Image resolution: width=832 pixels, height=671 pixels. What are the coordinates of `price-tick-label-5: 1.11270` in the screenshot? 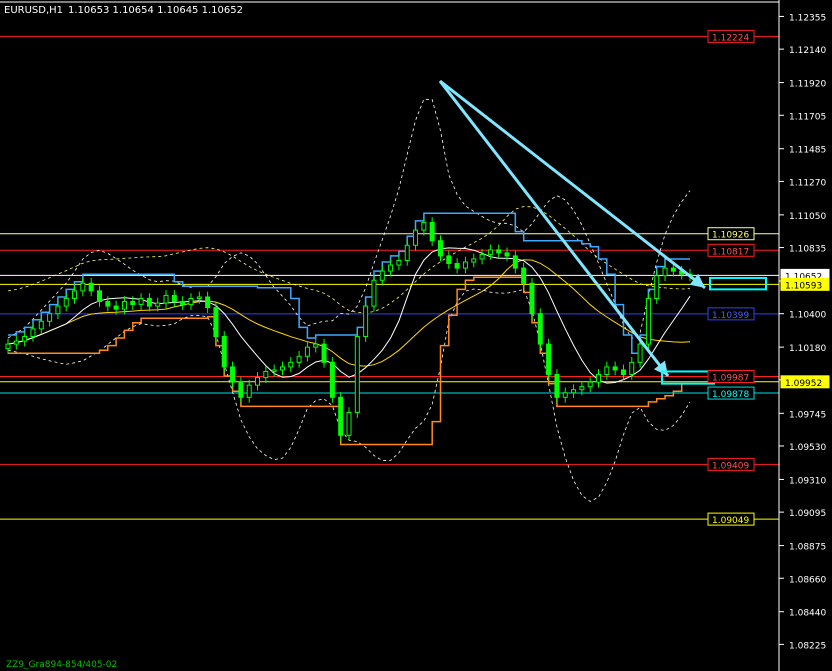 It's located at (807, 183).